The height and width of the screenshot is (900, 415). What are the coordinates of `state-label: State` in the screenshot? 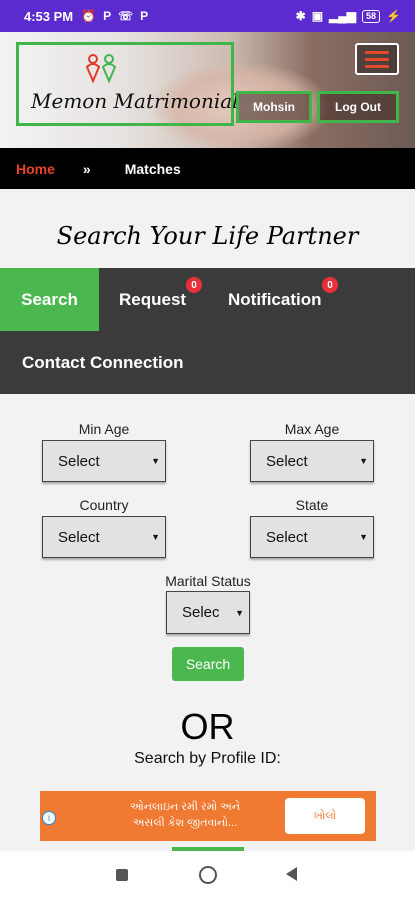 It's located at (312, 505).